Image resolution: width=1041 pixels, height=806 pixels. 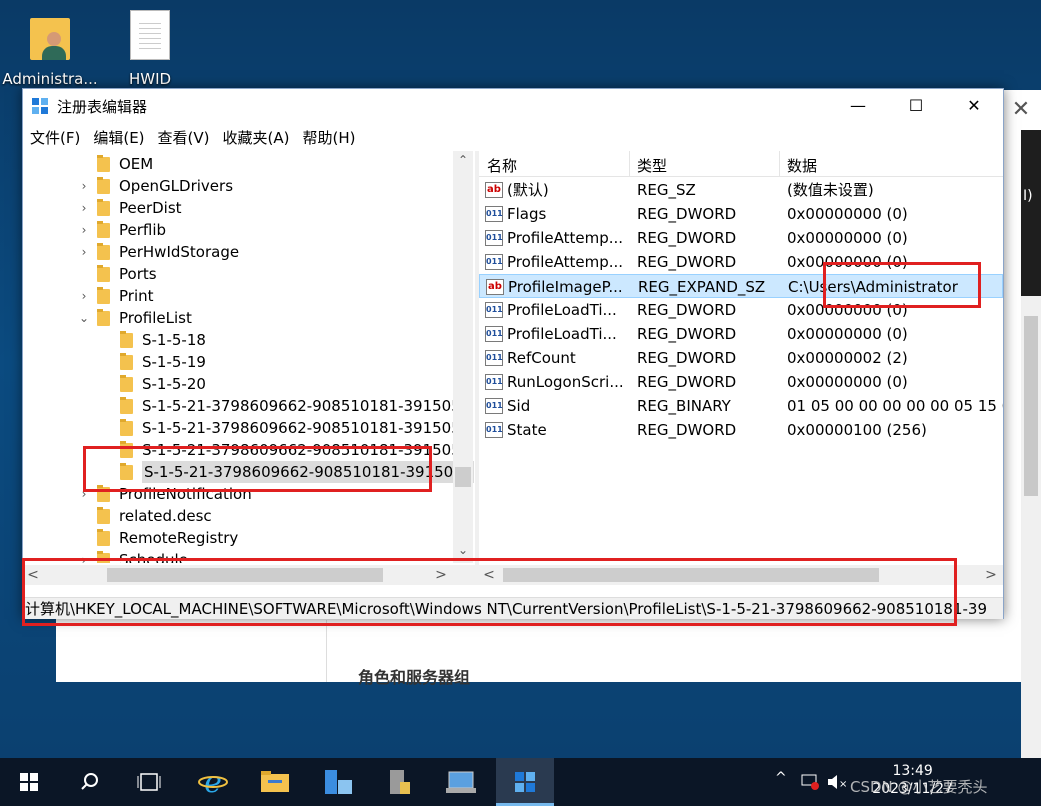 What do you see at coordinates (684, 406) in the screenshot?
I see `cell-type: REG_BINARY` at bounding box center [684, 406].